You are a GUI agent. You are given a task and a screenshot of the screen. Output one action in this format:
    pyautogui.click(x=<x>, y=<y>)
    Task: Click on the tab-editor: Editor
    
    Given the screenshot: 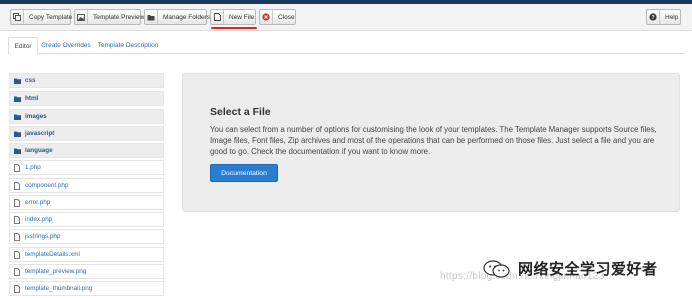 What is the action you would take?
    pyautogui.click(x=23, y=46)
    